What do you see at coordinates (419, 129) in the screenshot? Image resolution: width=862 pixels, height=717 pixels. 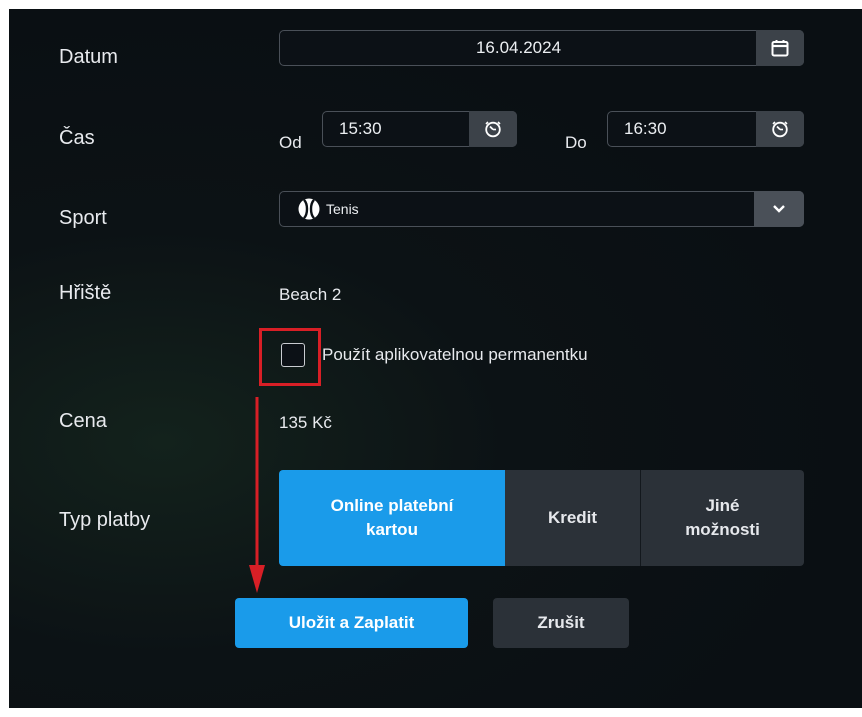 I see `time-from-field: 15:30` at bounding box center [419, 129].